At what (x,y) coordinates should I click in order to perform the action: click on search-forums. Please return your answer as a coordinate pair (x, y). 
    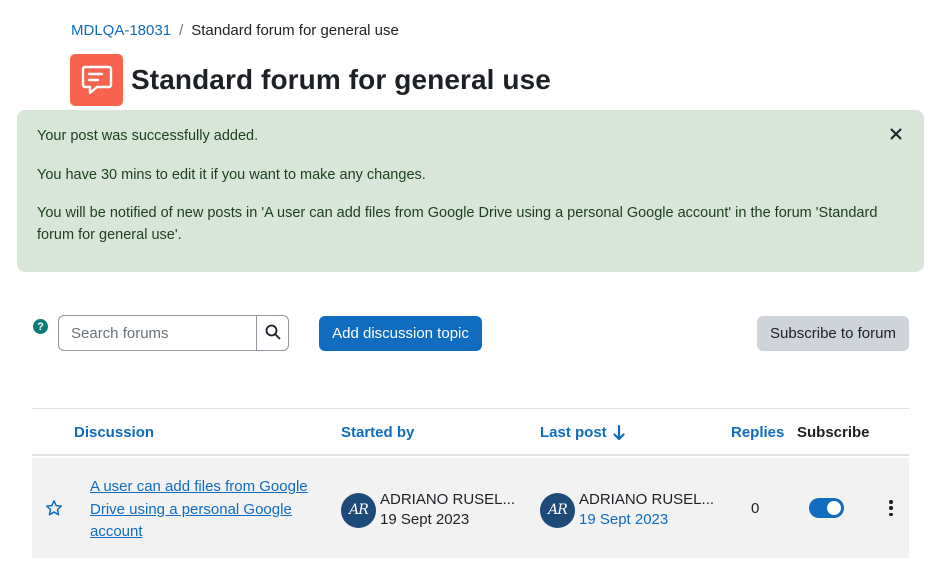
    Looking at the image, I should click on (173, 333).